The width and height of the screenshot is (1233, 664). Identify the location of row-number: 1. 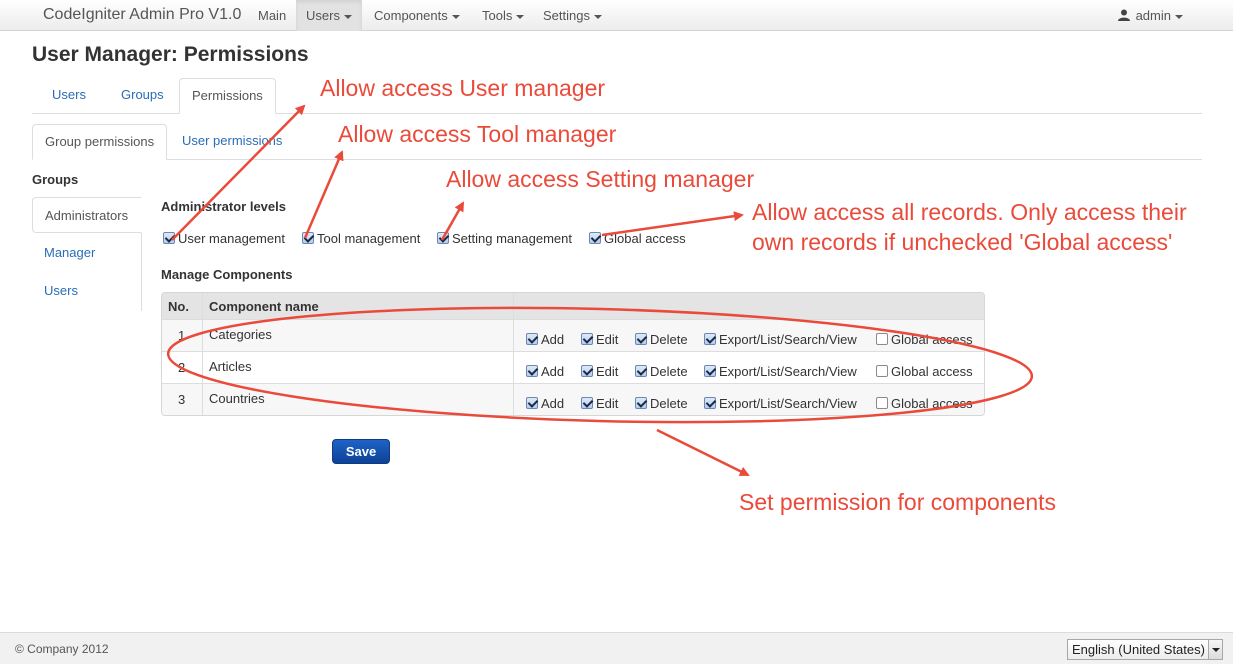
(182, 335).